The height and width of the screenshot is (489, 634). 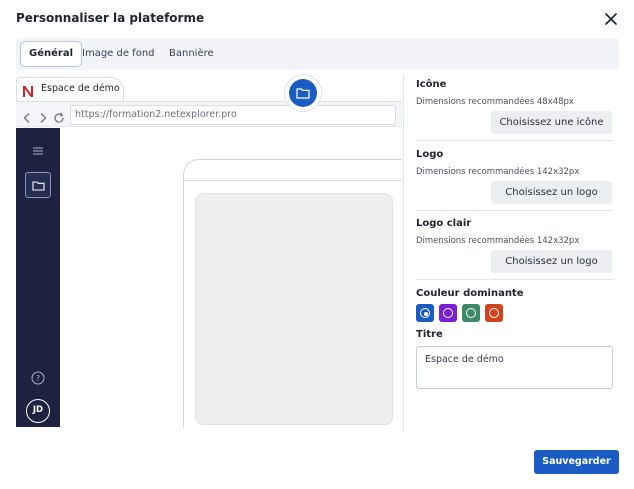 What do you see at coordinates (498, 172) in the screenshot?
I see `logo-size-hint: Dimensions recommandées 142x32px` at bounding box center [498, 172].